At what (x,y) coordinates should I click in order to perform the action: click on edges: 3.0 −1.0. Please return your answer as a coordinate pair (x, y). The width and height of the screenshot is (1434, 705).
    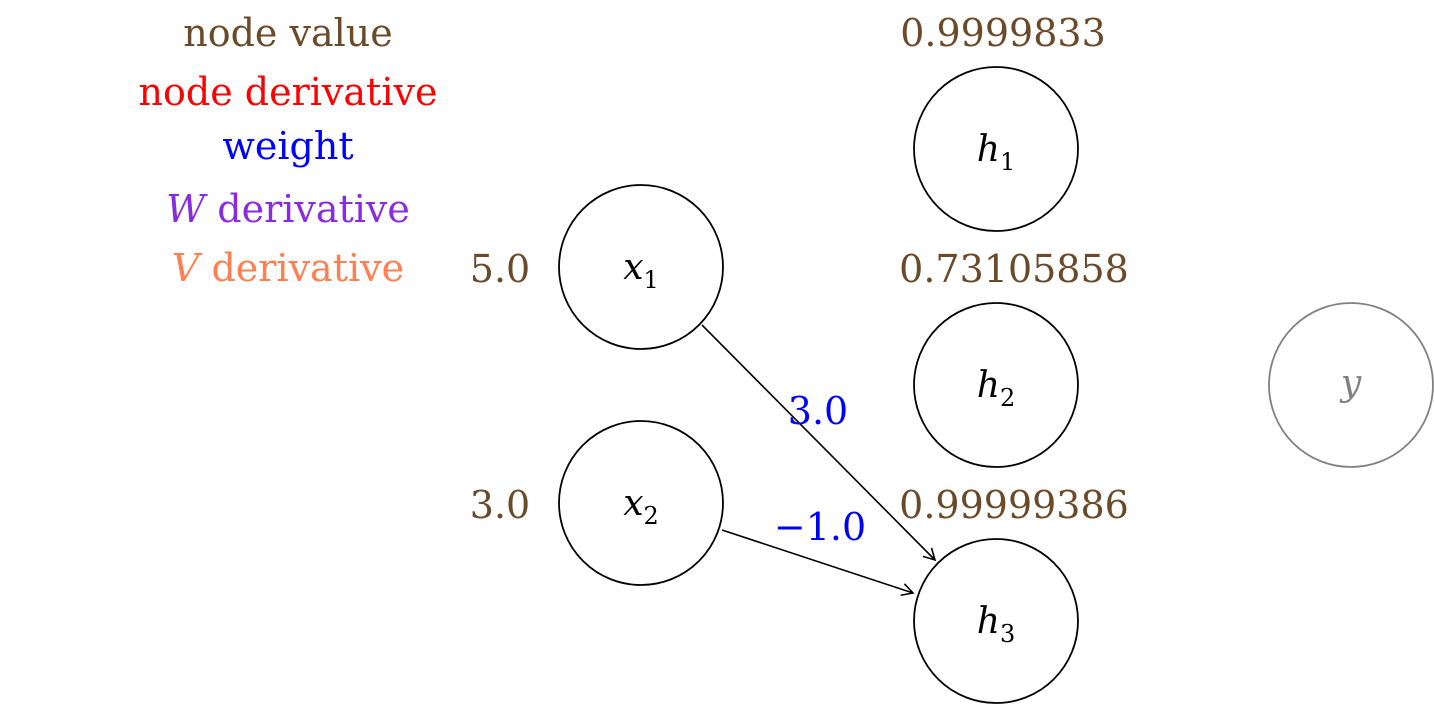
    Looking at the image, I should click on (819, 460).